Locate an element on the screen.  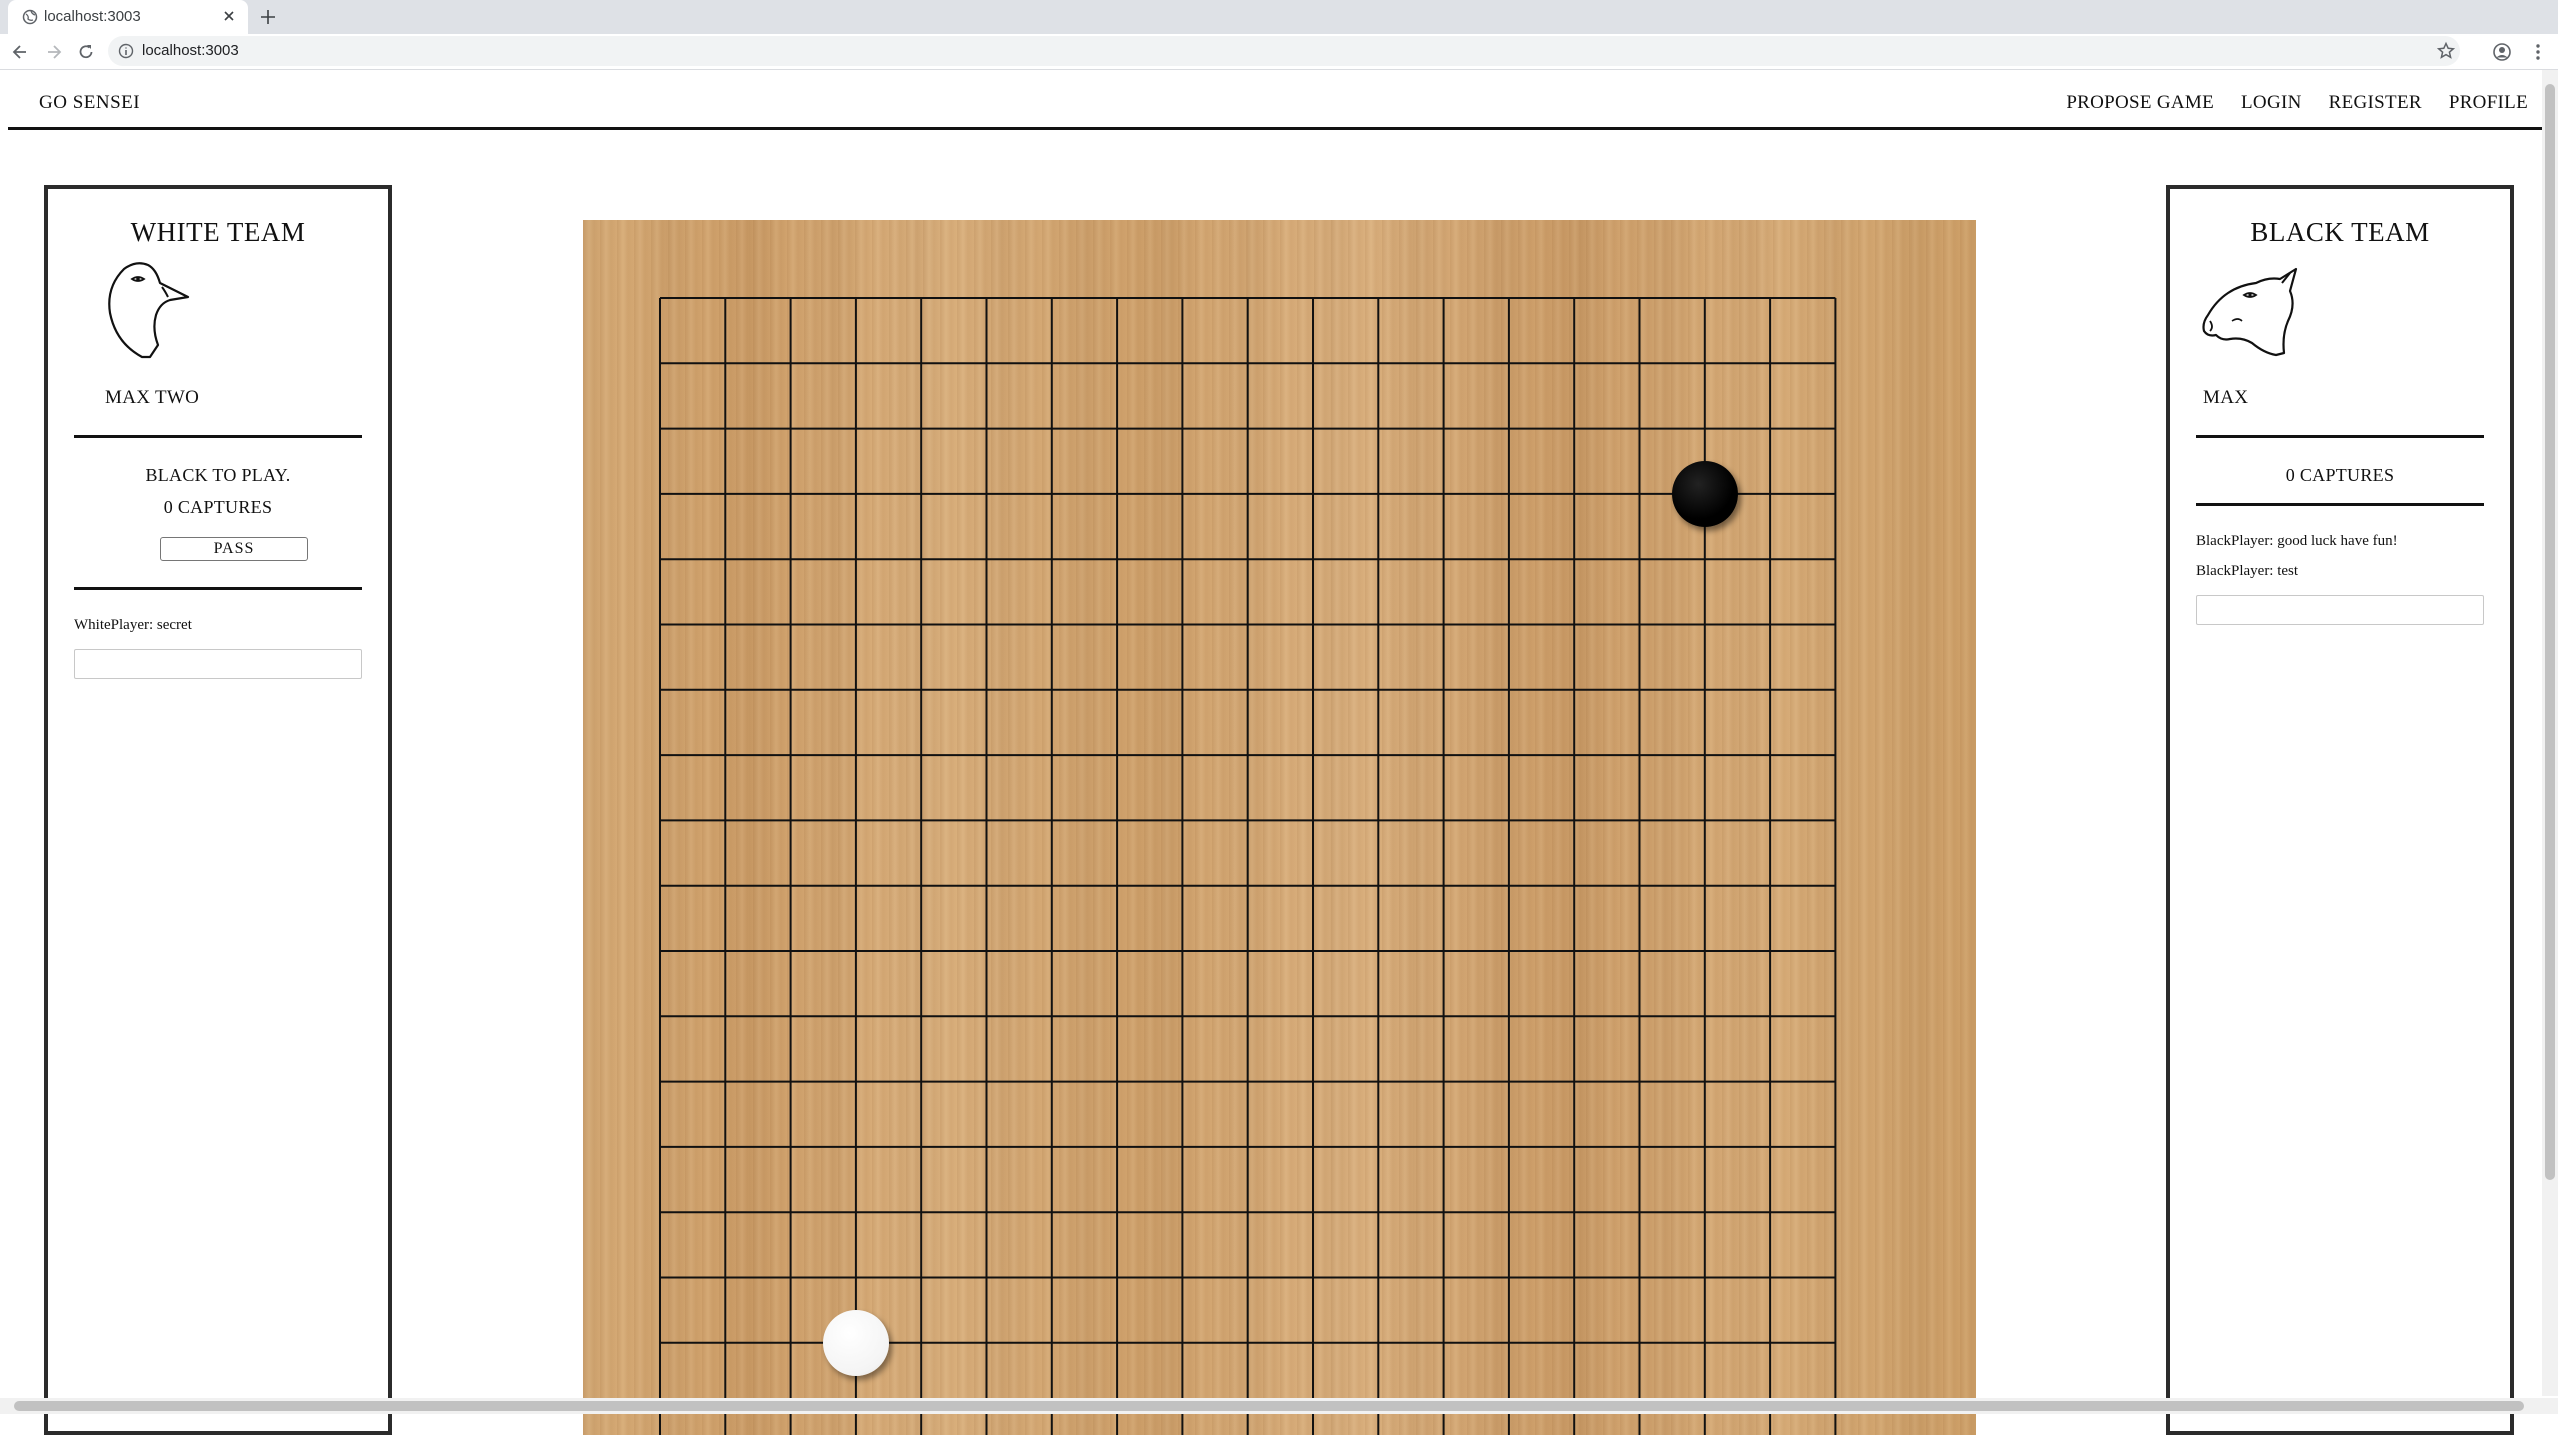
account-icon is located at coordinates (2502, 52).